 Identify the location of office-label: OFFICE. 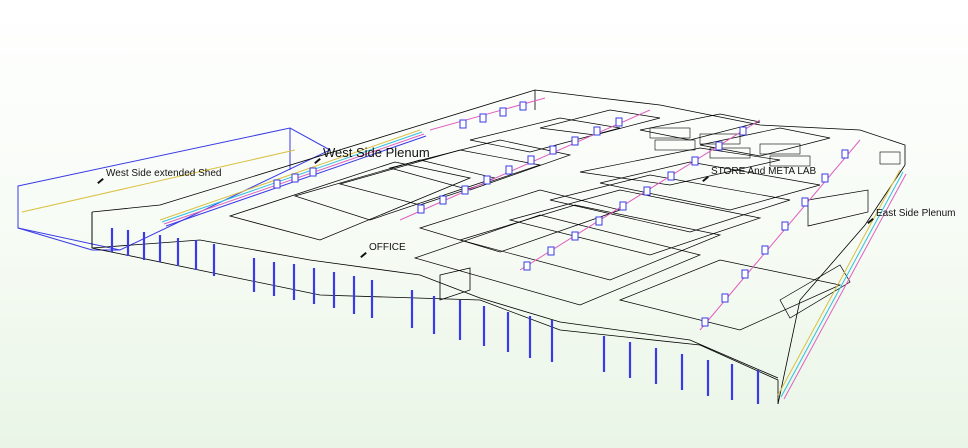
(387, 247).